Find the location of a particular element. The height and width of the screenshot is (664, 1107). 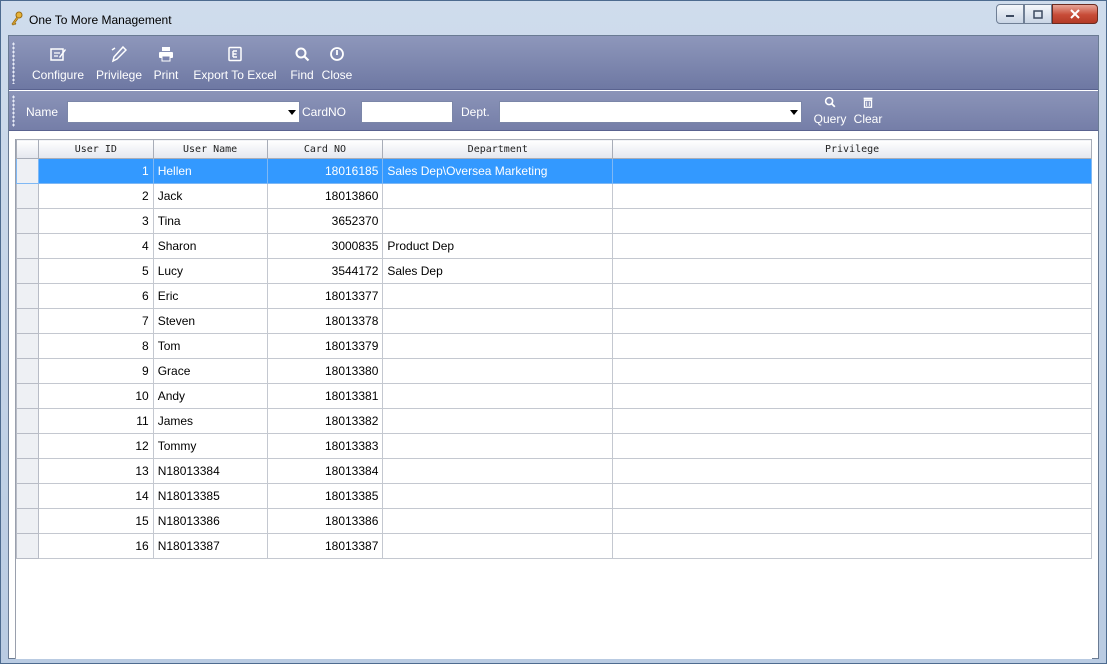

table-row: 8 Tom 18013379 is located at coordinates (554, 346).